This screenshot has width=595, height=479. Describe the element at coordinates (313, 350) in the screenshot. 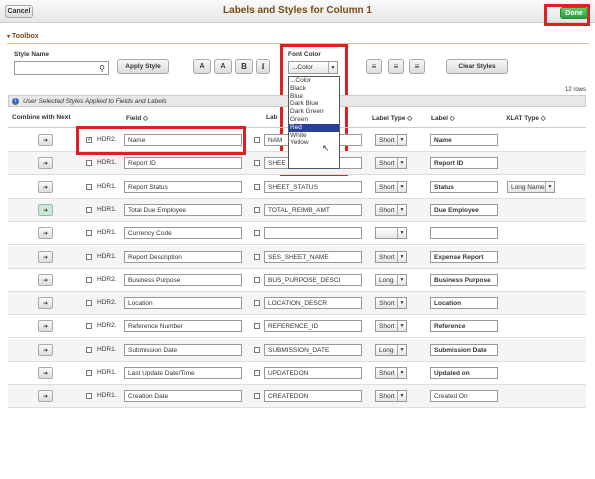

I see `field-name-input: SUBMISSION_DATE` at that location.